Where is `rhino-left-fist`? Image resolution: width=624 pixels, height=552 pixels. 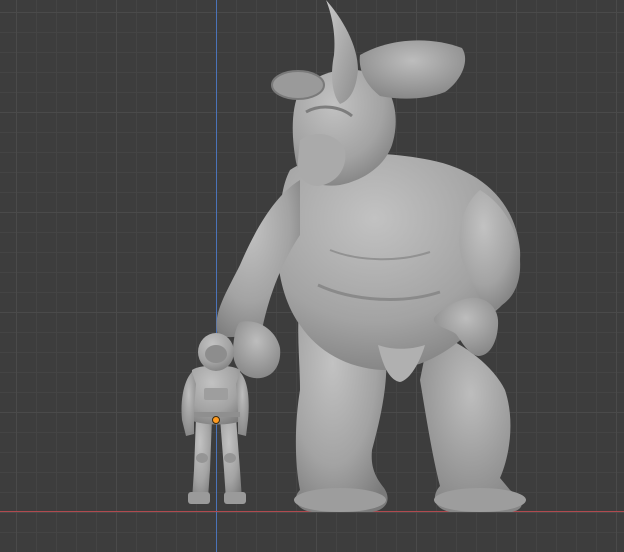 rhino-left-fist is located at coordinates (256, 350).